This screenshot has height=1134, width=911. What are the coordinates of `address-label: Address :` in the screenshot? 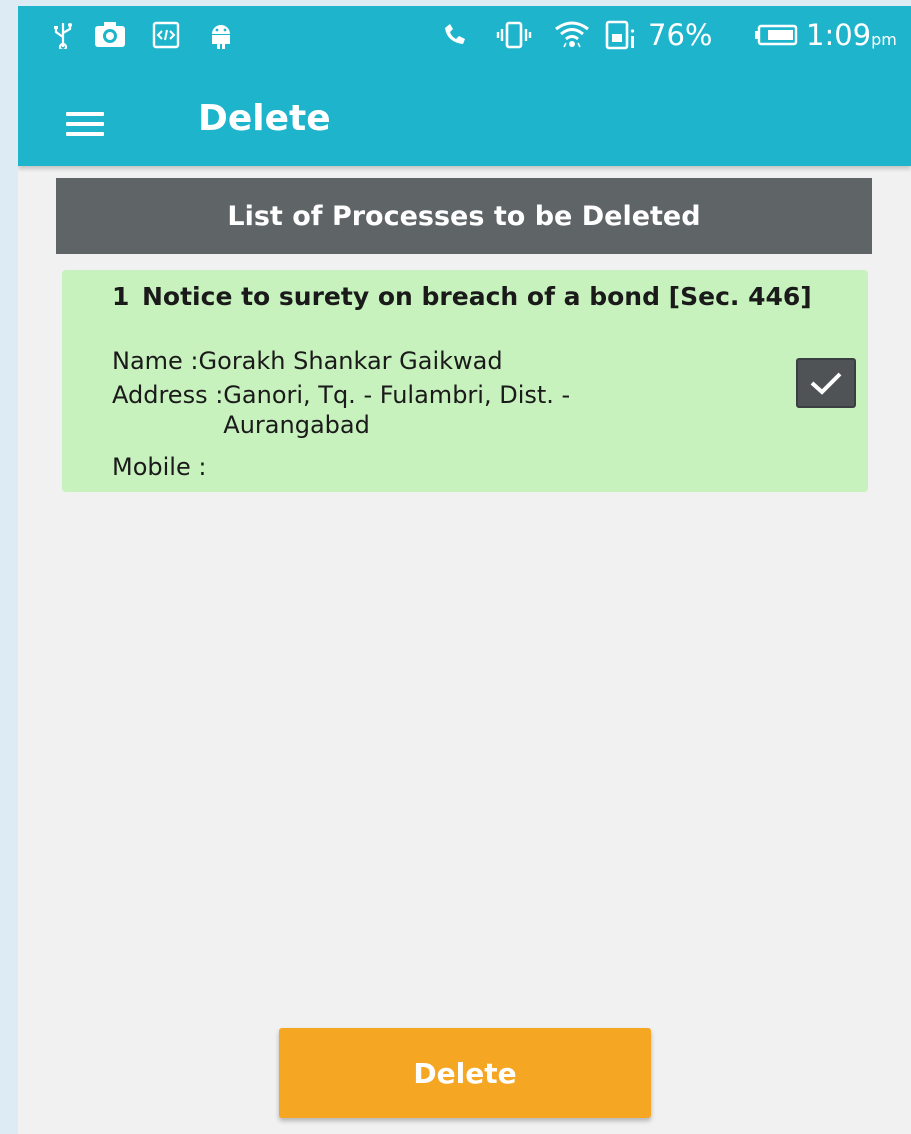 It's located at (168, 395).